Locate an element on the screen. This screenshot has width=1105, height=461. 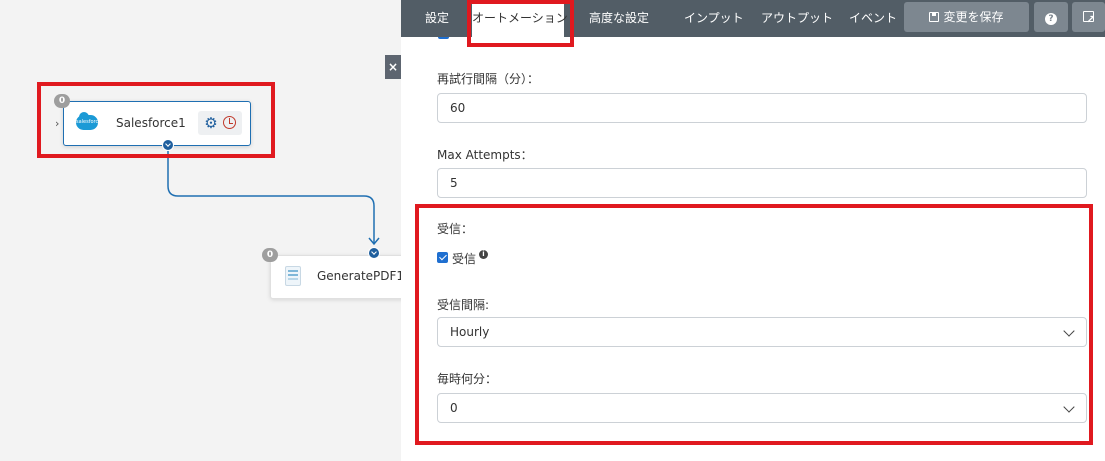
receive-interval-select: Hourly is located at coordinates (762, 332).